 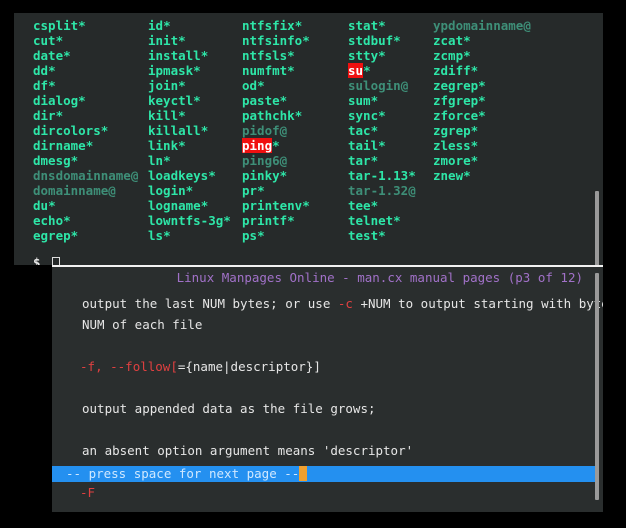 What do you see at coordinates (276, 205) in the screenshot?
I see `ls-entry-printenv: printenv*` at bounding box center [276, 205].